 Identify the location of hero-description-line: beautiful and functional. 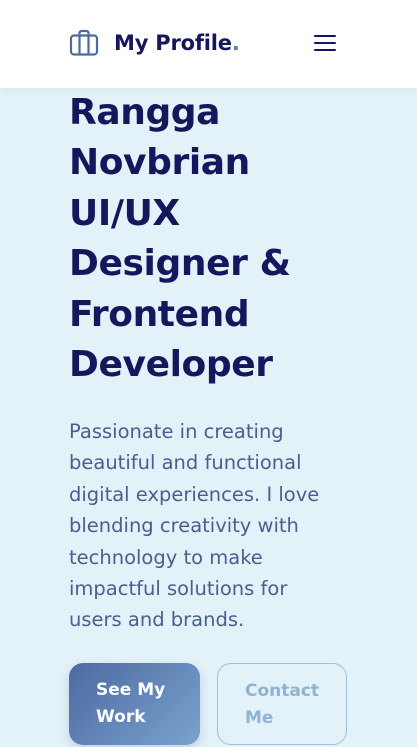
(185, 463).